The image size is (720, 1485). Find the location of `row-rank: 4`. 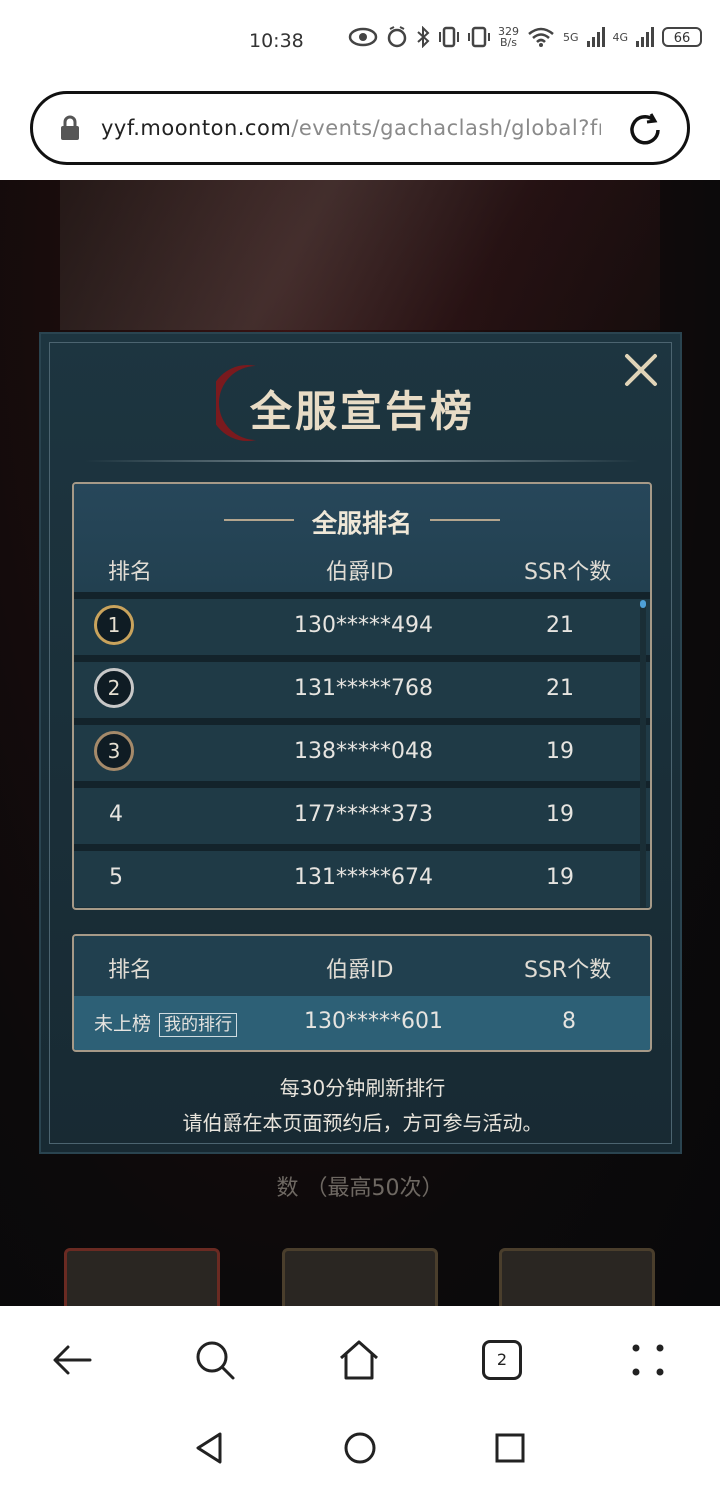

row-rank: 4 is located at coordinates (116, 814).